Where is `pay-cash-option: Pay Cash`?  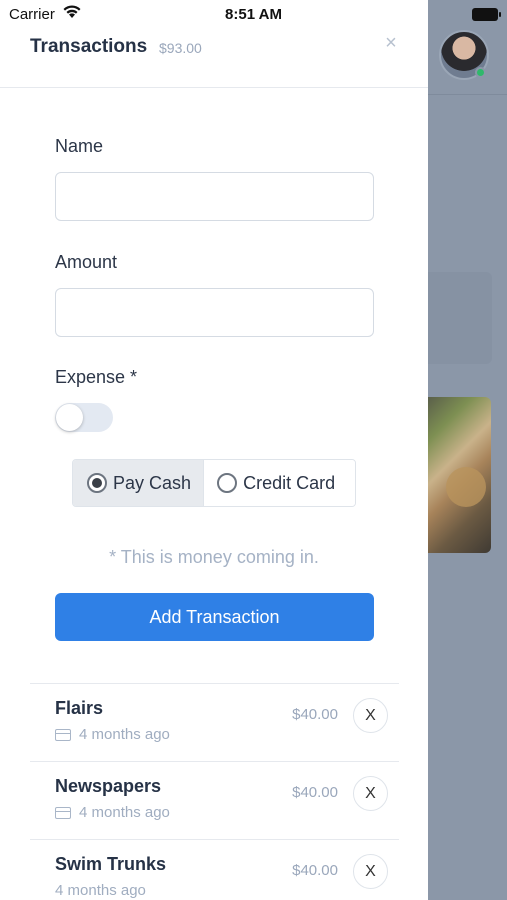
pay-cash-option: Pay Cash is located at coordinates (139, 483).